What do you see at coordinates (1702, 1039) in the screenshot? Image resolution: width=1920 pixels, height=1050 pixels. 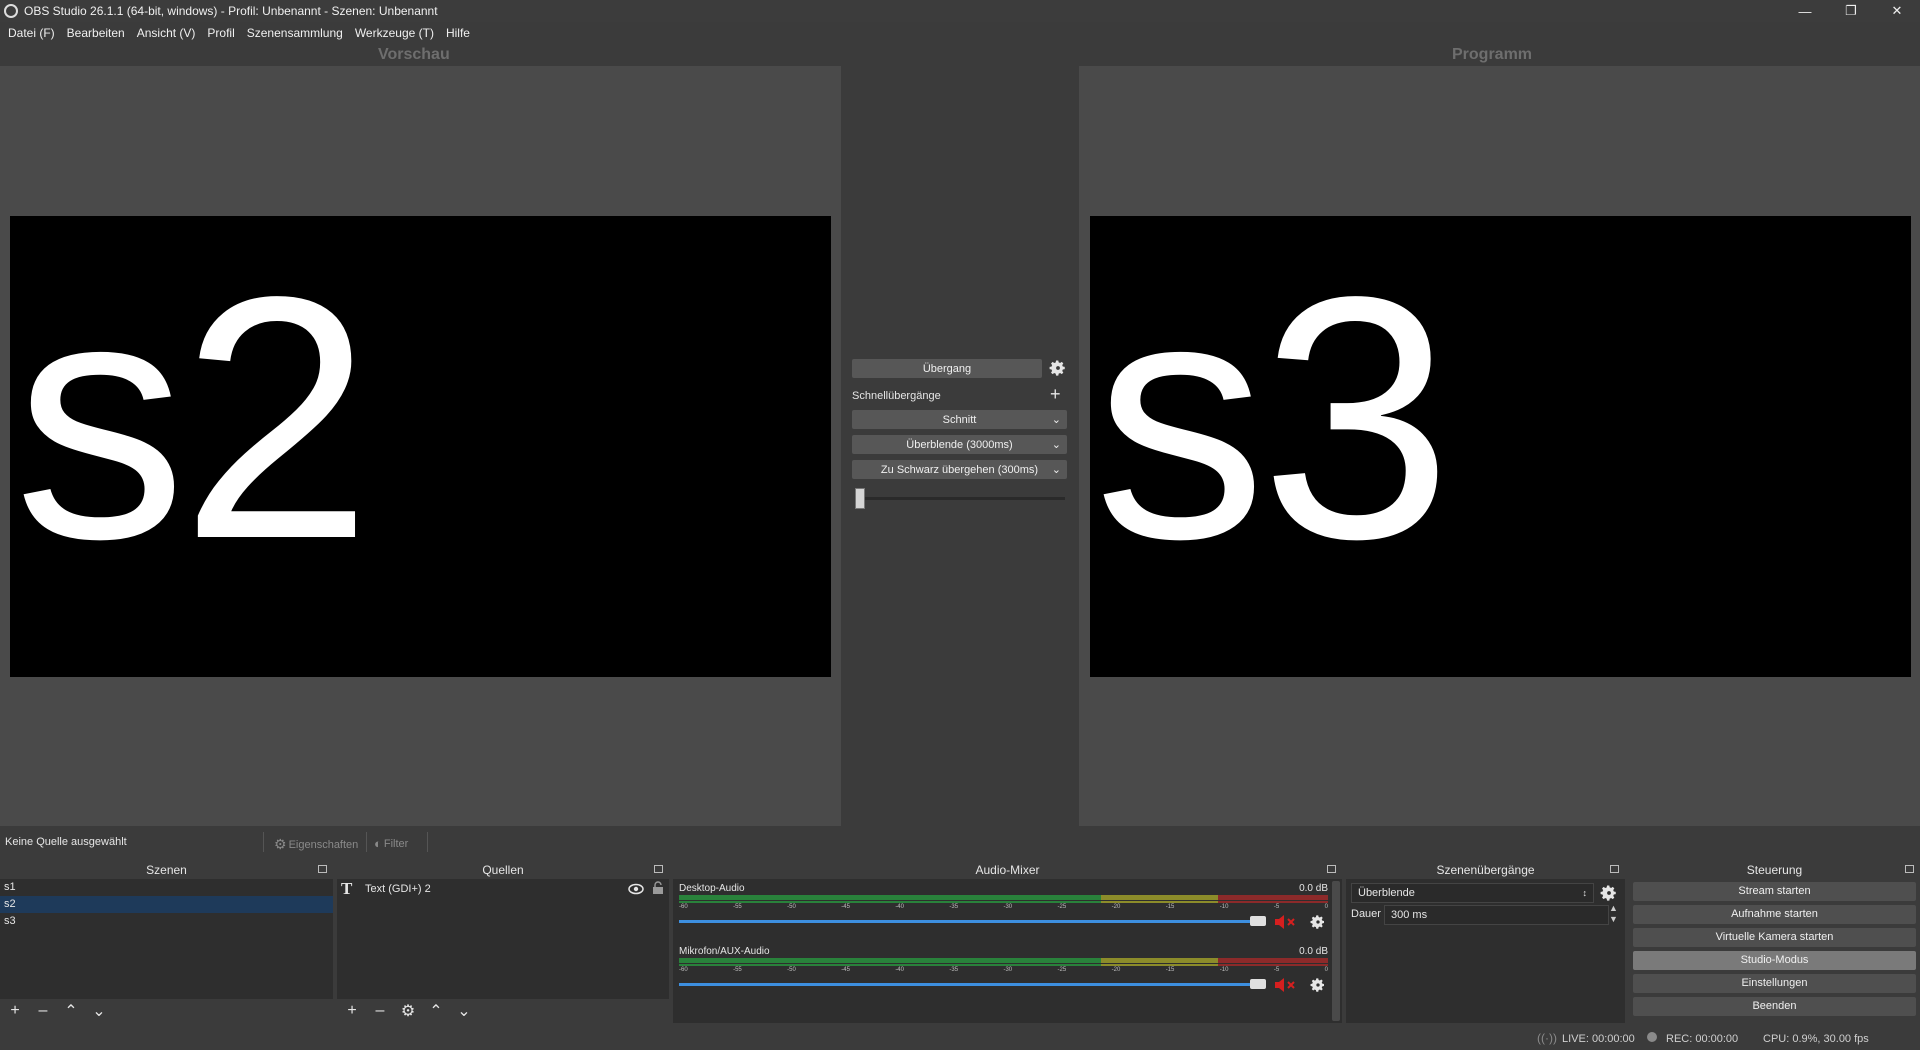 I see `rec-time: REC: 00:00:00` at bounding box center [1702, 1039].